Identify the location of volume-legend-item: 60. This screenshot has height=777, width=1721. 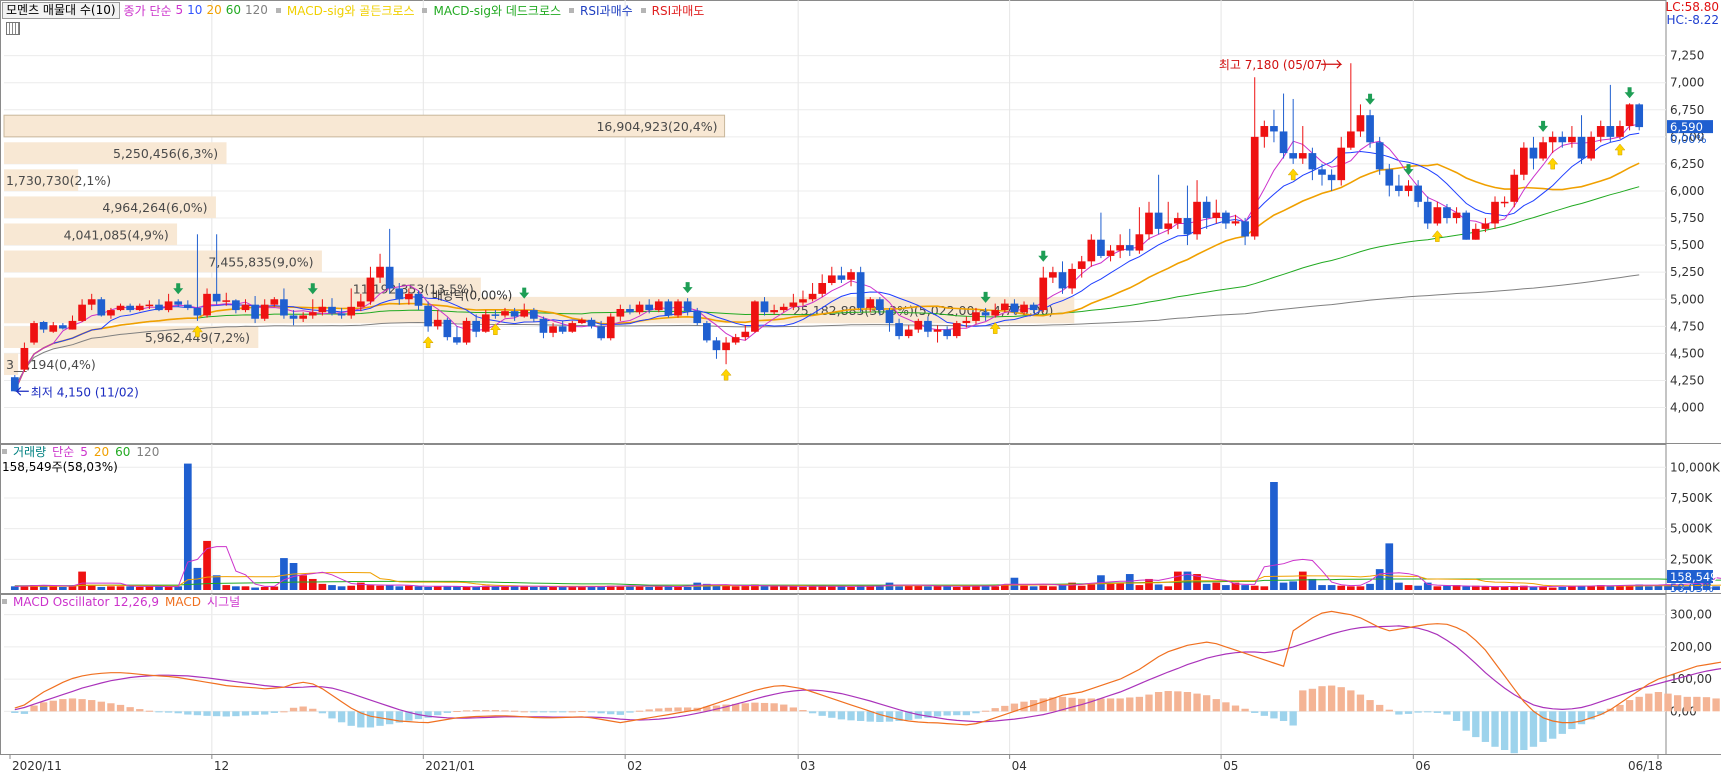
(122, 452).